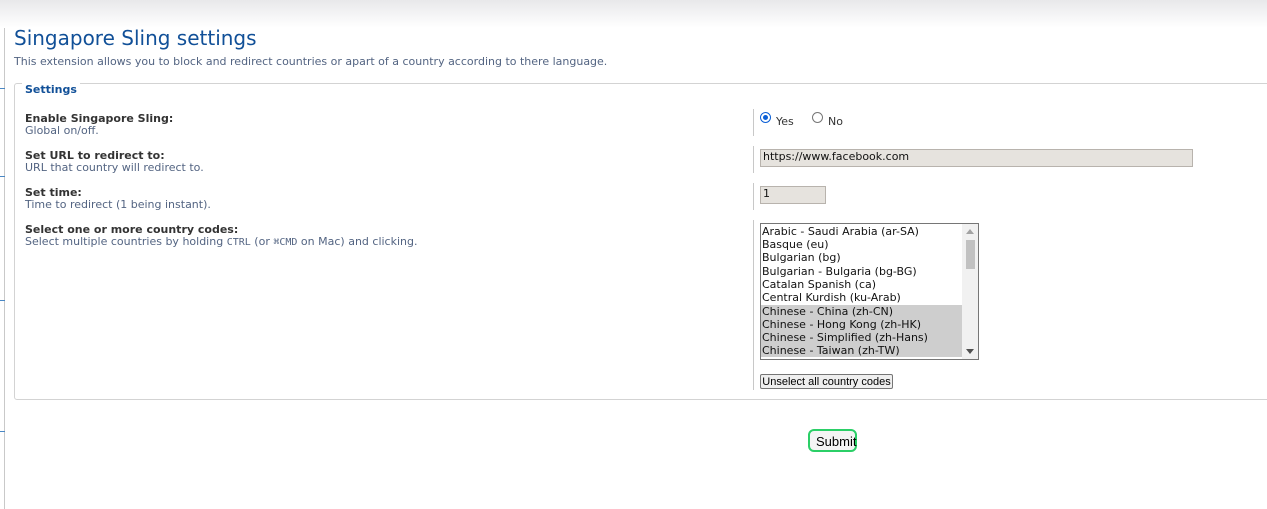  I want to click on country-option: Central Kurdish (ku-Arab), so click(862, 297).